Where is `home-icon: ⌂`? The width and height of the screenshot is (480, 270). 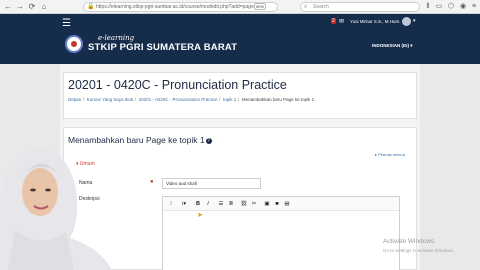 home-icon: ⌂ is located at coordinates (44, 7).